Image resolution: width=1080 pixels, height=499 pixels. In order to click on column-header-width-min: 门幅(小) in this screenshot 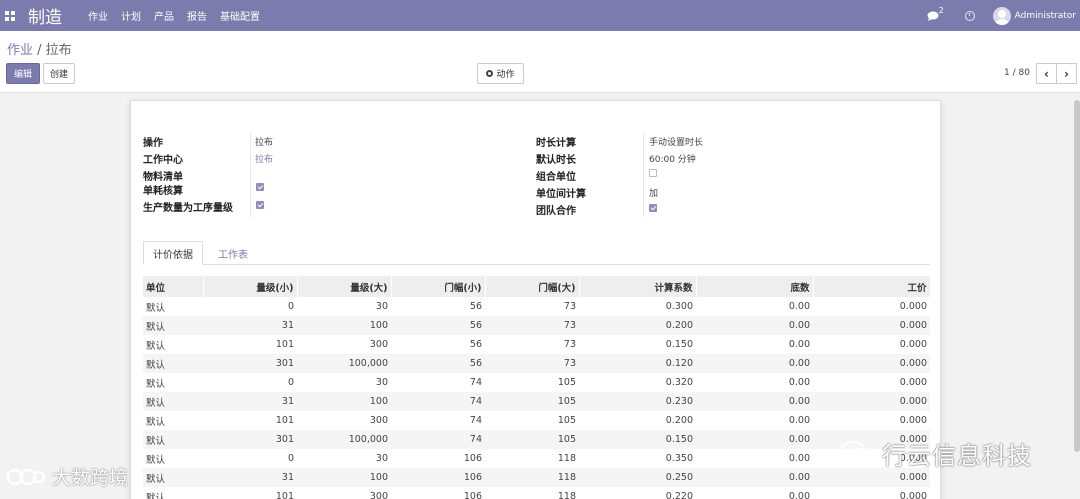, I will do `click(438, 286)`.